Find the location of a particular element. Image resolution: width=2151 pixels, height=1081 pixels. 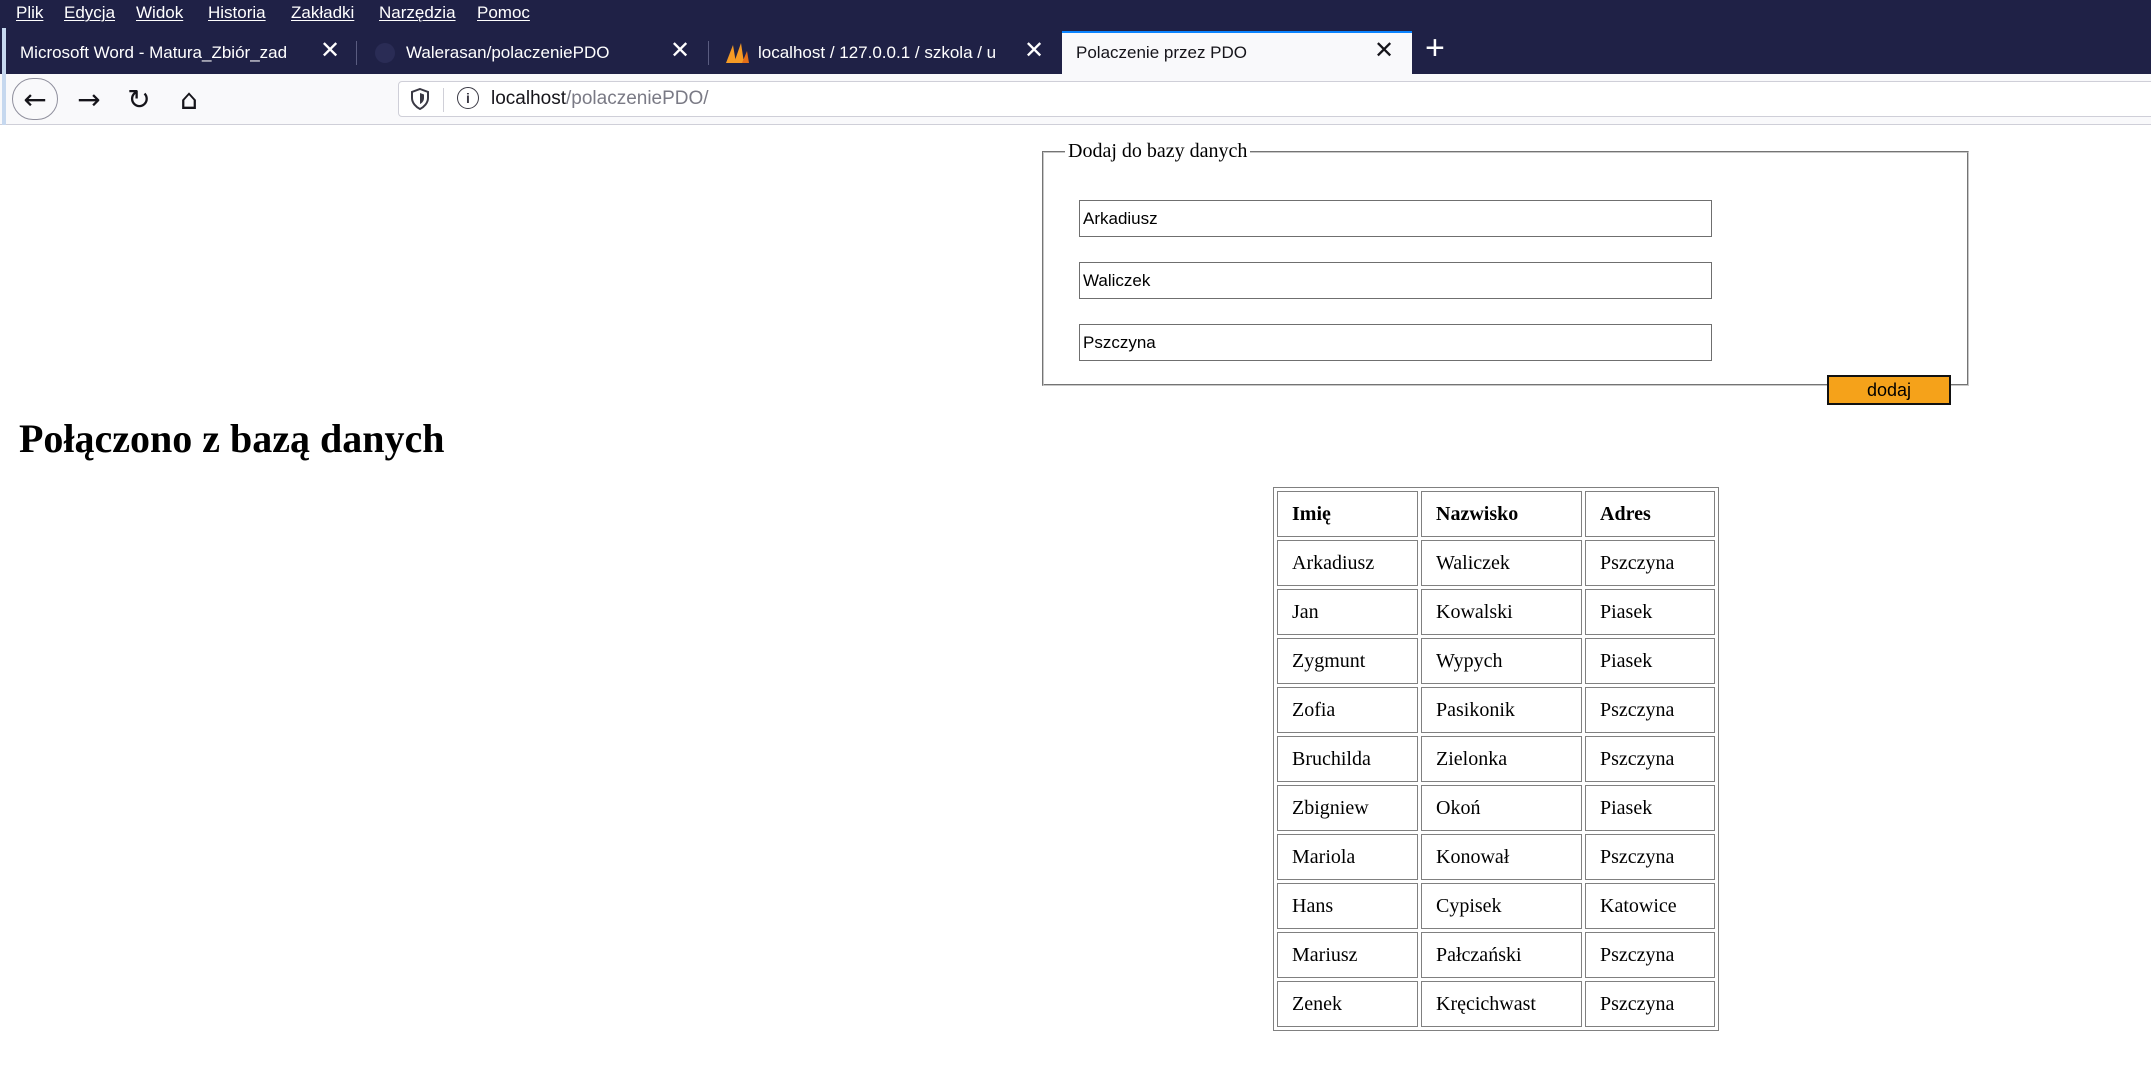

reload-button: ↻ is located at coordinates (139, 99).